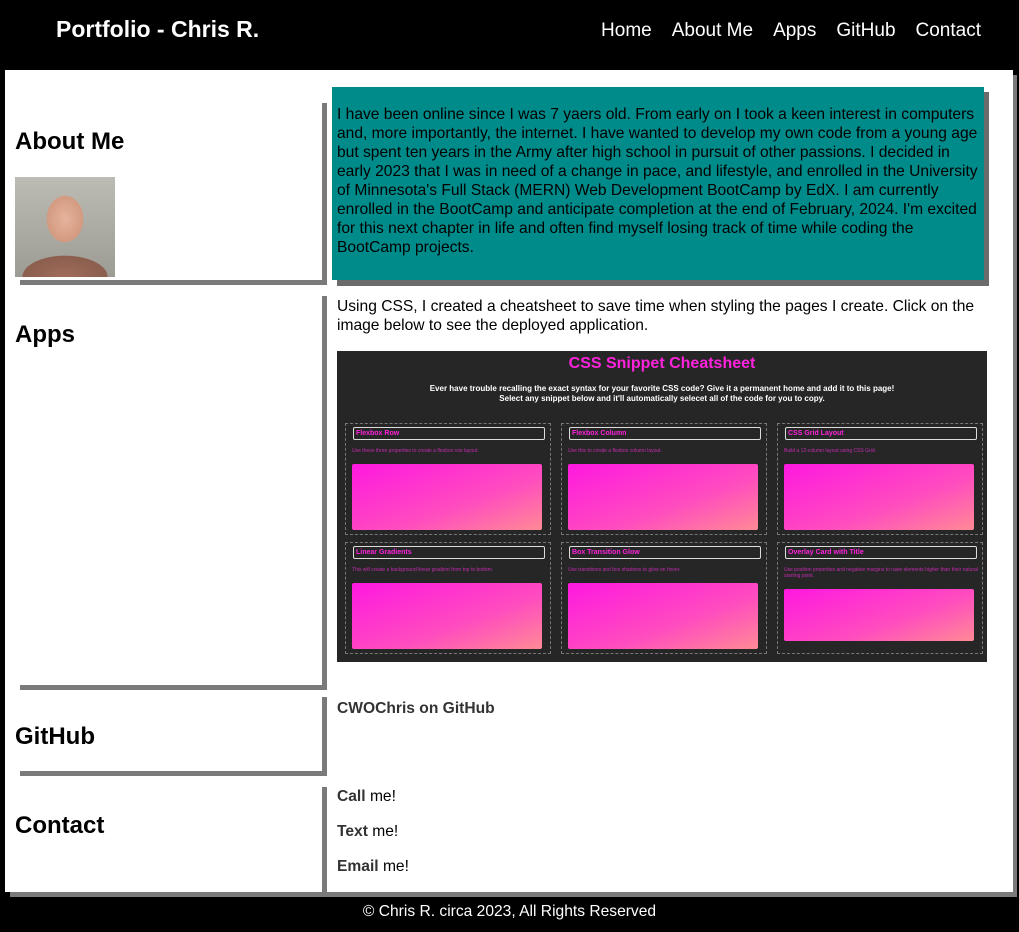  Describe the element at coordinates (865, 31) in the screenshot. I see `nav-github: GitHub` at that location.